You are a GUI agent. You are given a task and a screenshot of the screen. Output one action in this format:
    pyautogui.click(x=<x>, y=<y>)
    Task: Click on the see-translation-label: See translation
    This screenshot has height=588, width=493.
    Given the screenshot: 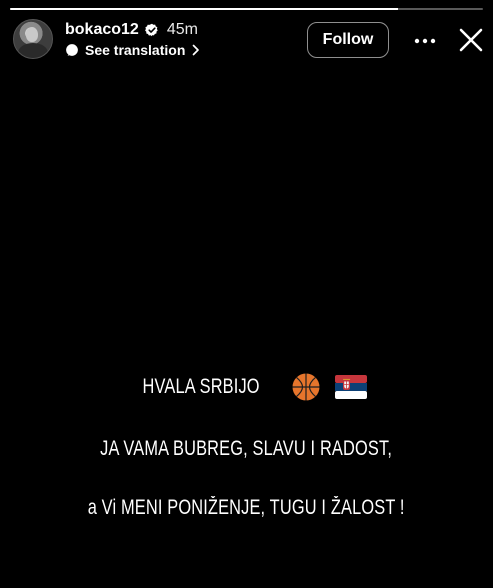 What is the action you would take?
    pyautogui.click(x=135, y=50)
    